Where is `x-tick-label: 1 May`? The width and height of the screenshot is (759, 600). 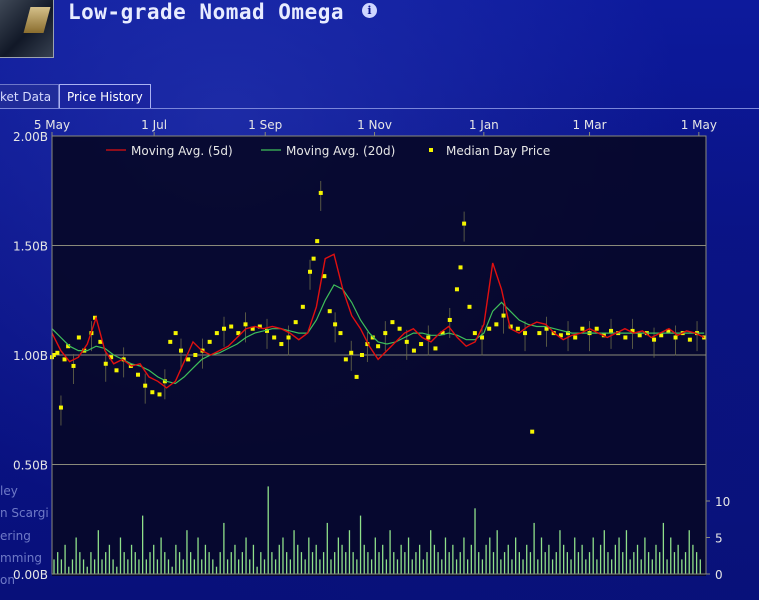 x-tick-label: 1 May is located at coordinates (699, 125).